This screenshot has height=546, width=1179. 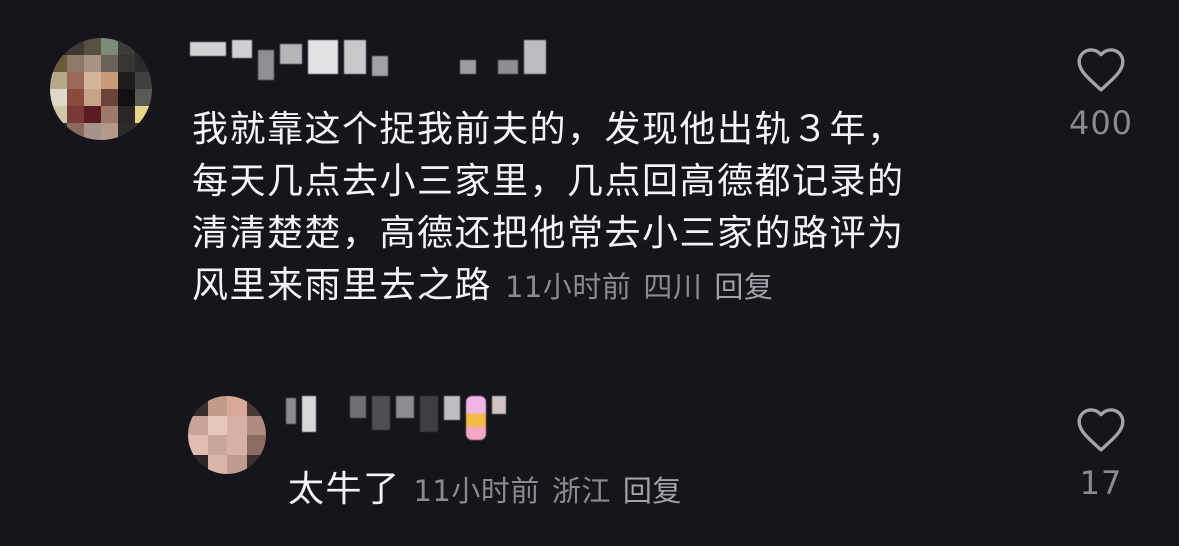 I want to click on comment-meta: 11小时前 四川 回复, so click(x=645, y=287).